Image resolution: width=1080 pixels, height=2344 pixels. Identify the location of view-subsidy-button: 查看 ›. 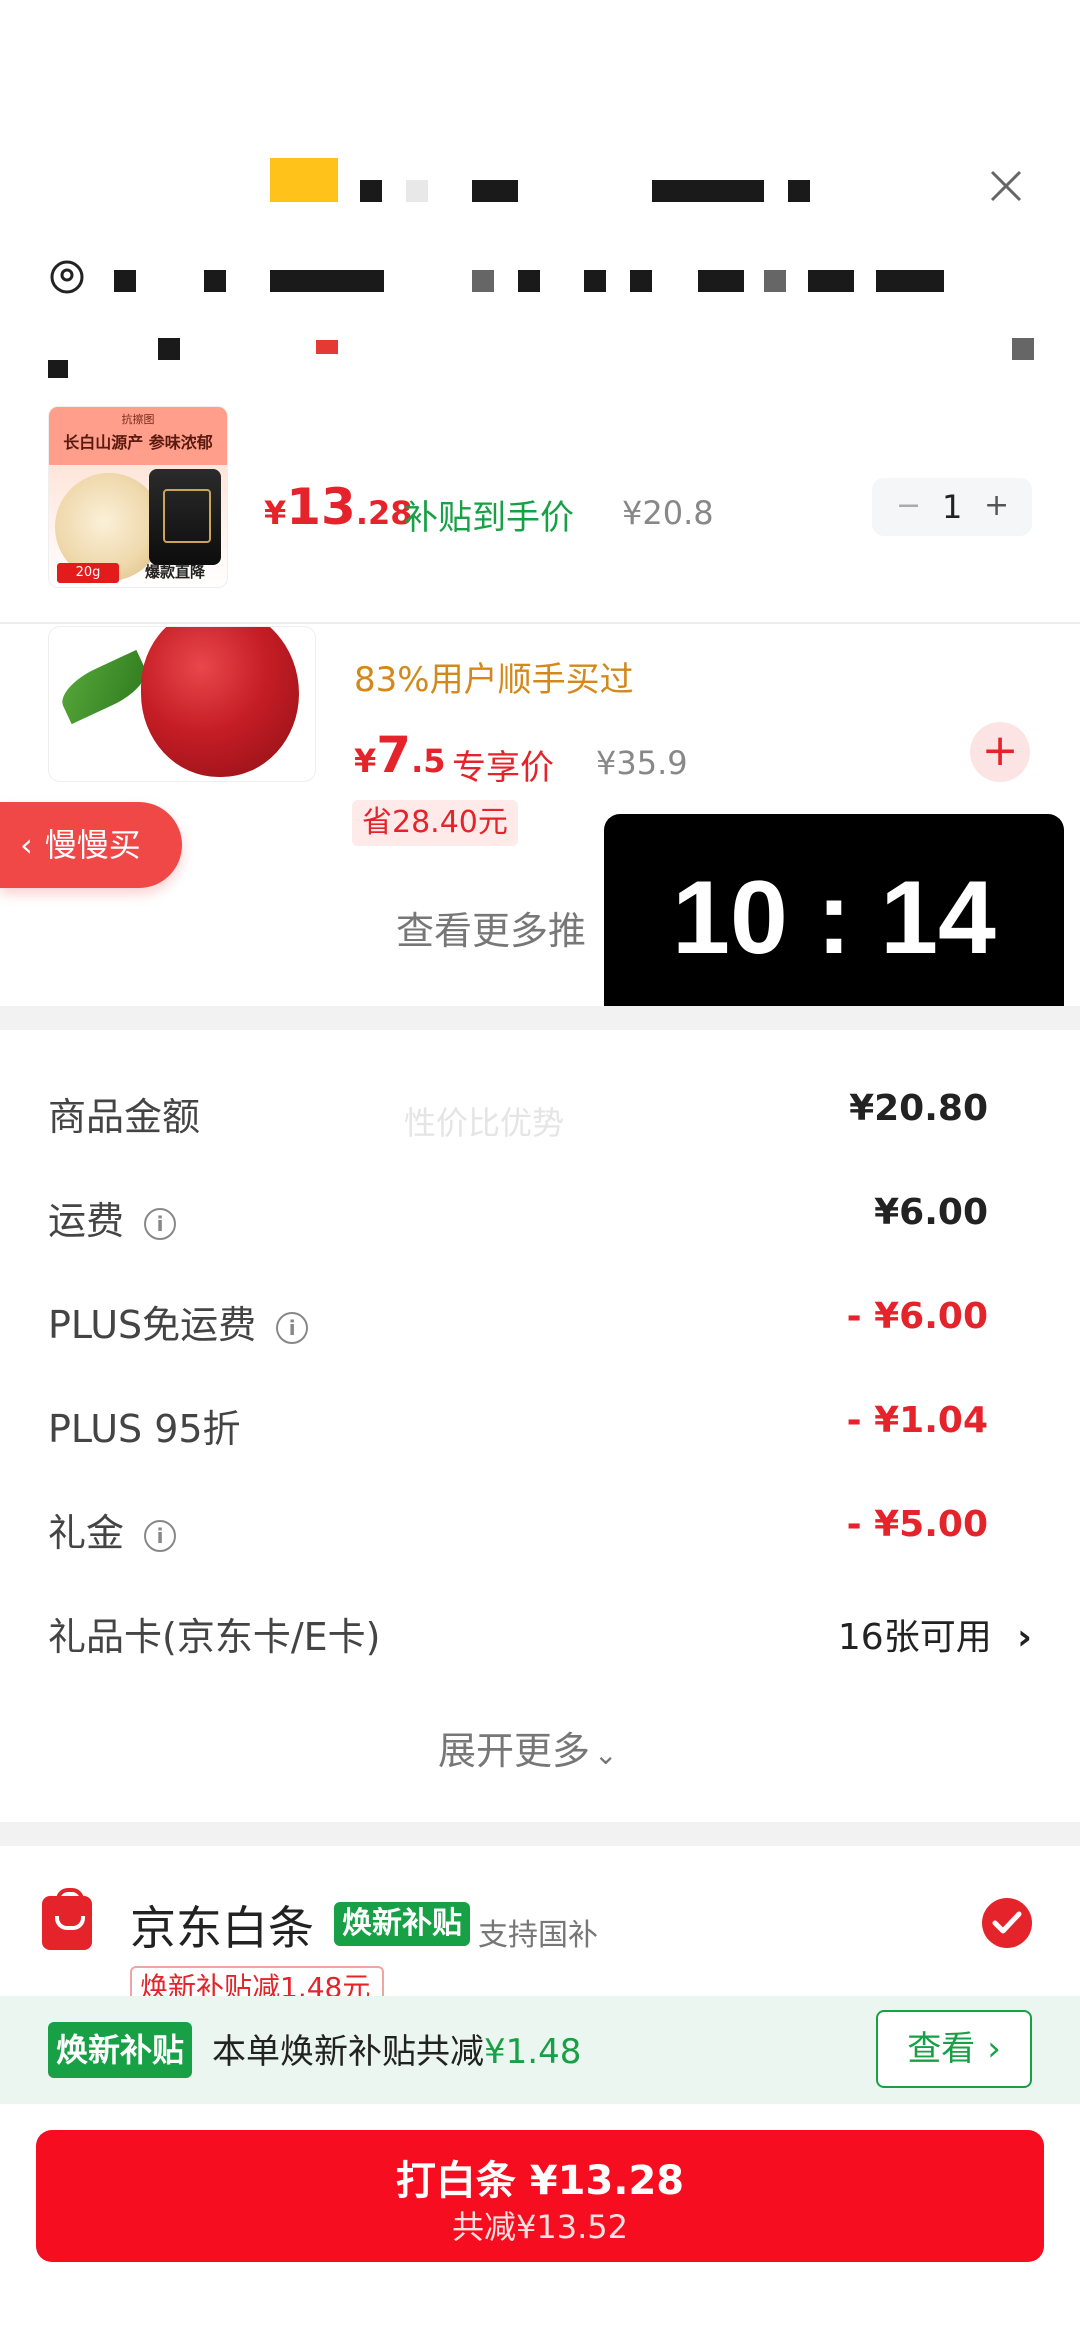
(954, 2049).